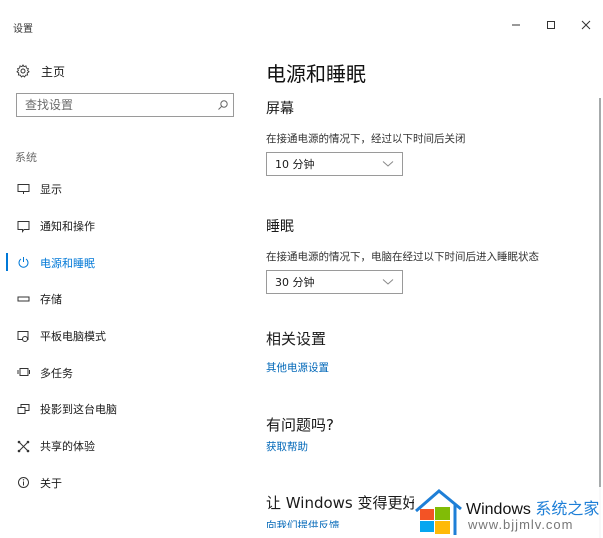 The image size is (603, 538). I want to click on sidebar-item-tablet-mode: 平板电脑模式, so click(125, 336).